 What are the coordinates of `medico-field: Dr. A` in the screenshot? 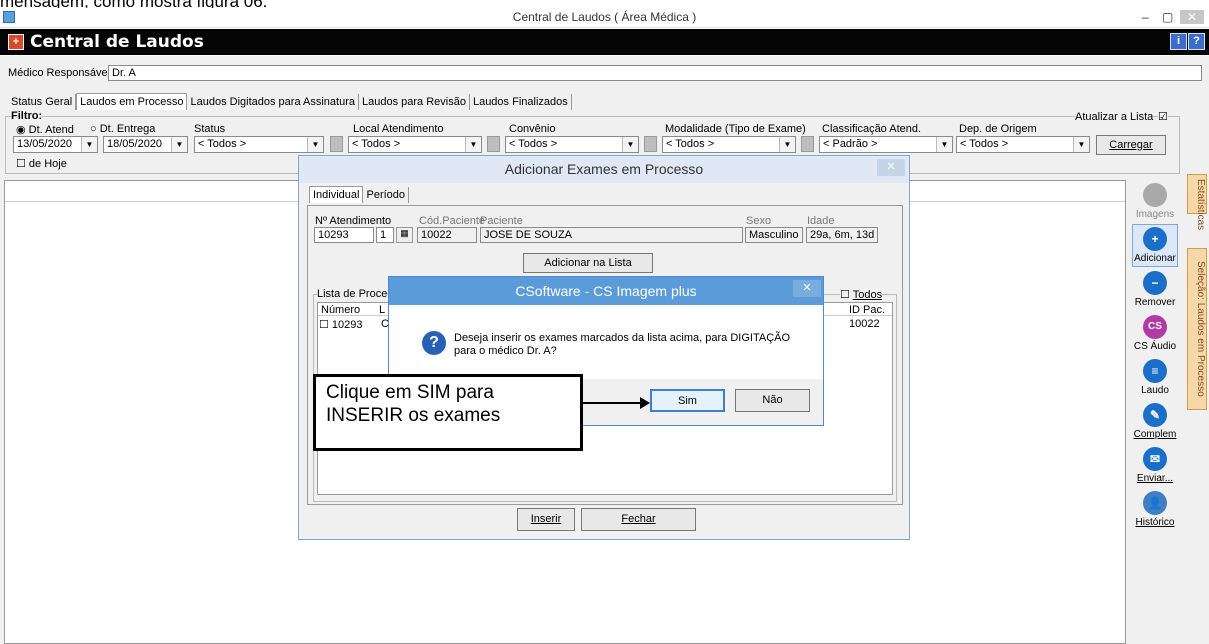 It's located at (655, 73).